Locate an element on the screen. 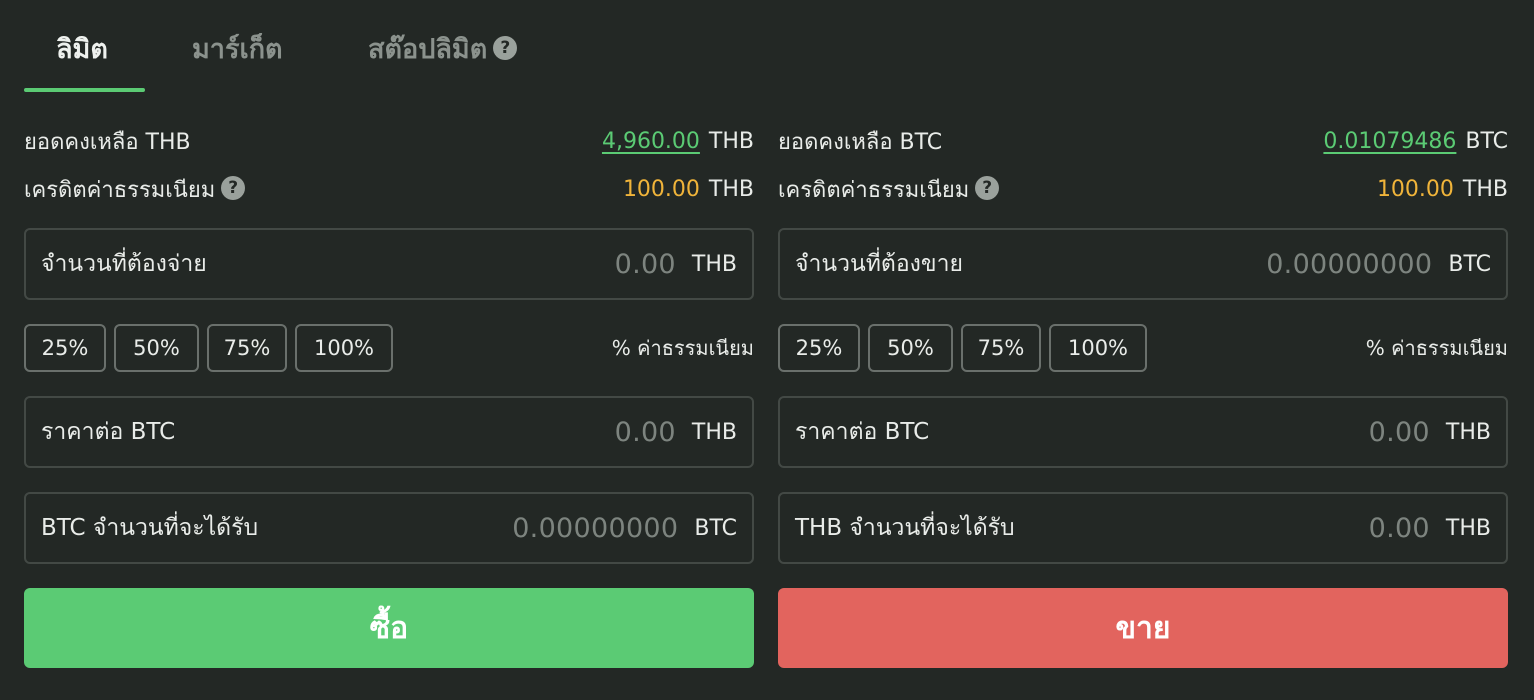  buy-receive-label: BTC จำนวนที่จะได้รับ is located at coordinates (150, 528).